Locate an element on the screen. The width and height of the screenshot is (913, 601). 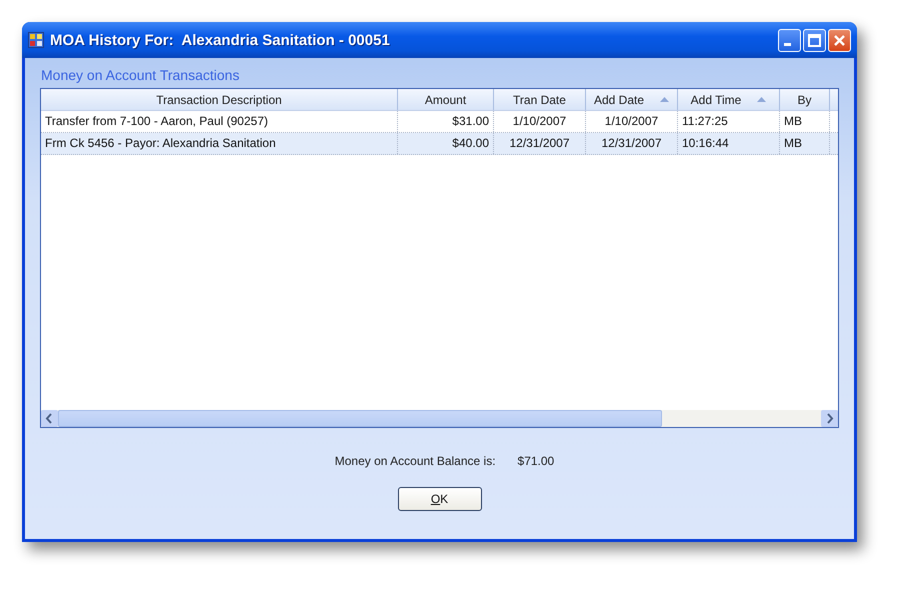
maximize-button is located at coordinates (814, 40).